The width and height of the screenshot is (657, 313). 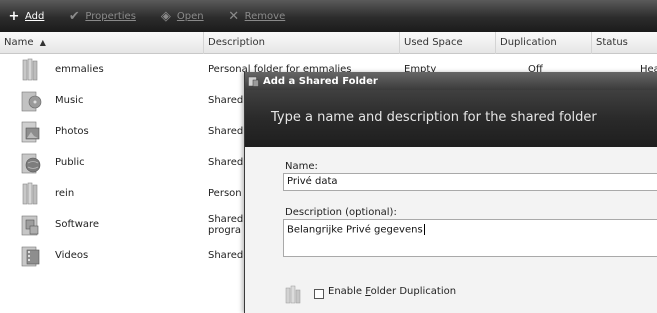 I want to click on remove-x-icon: ✕, so click(x=234, y=16).